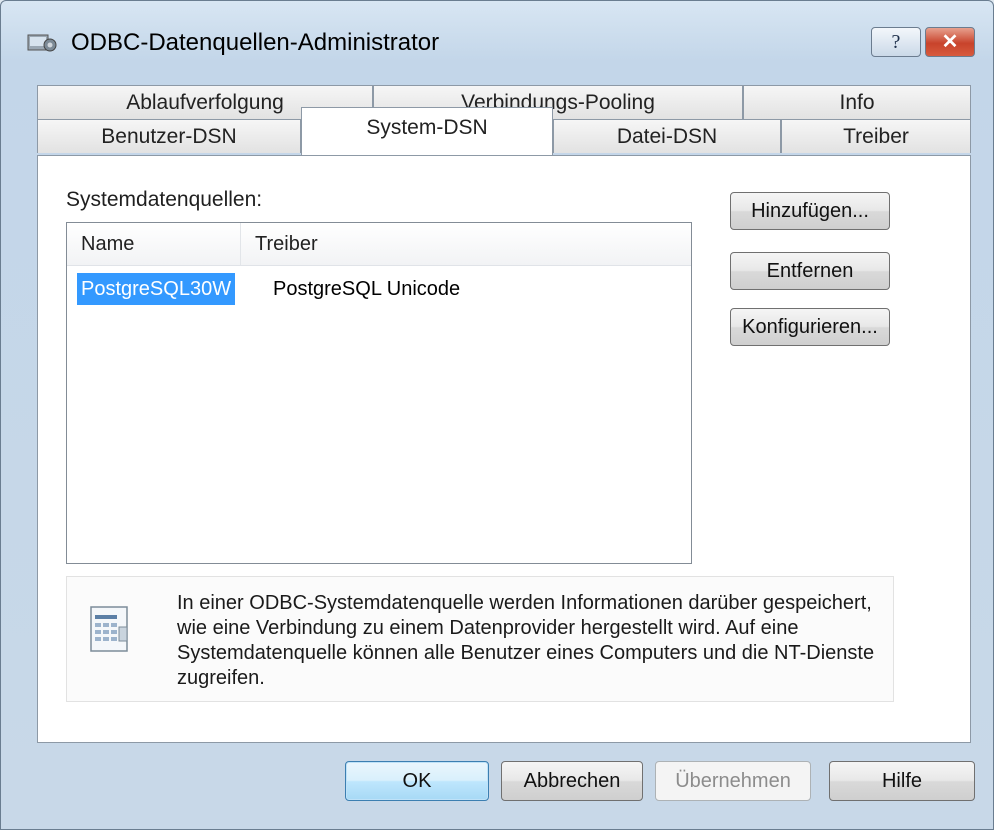 This screenshot has height=830, width=994. Describe the element at coordinates (427, 131) in the screenshot. I see `tab-system-dsn: System-DSN` at that location.